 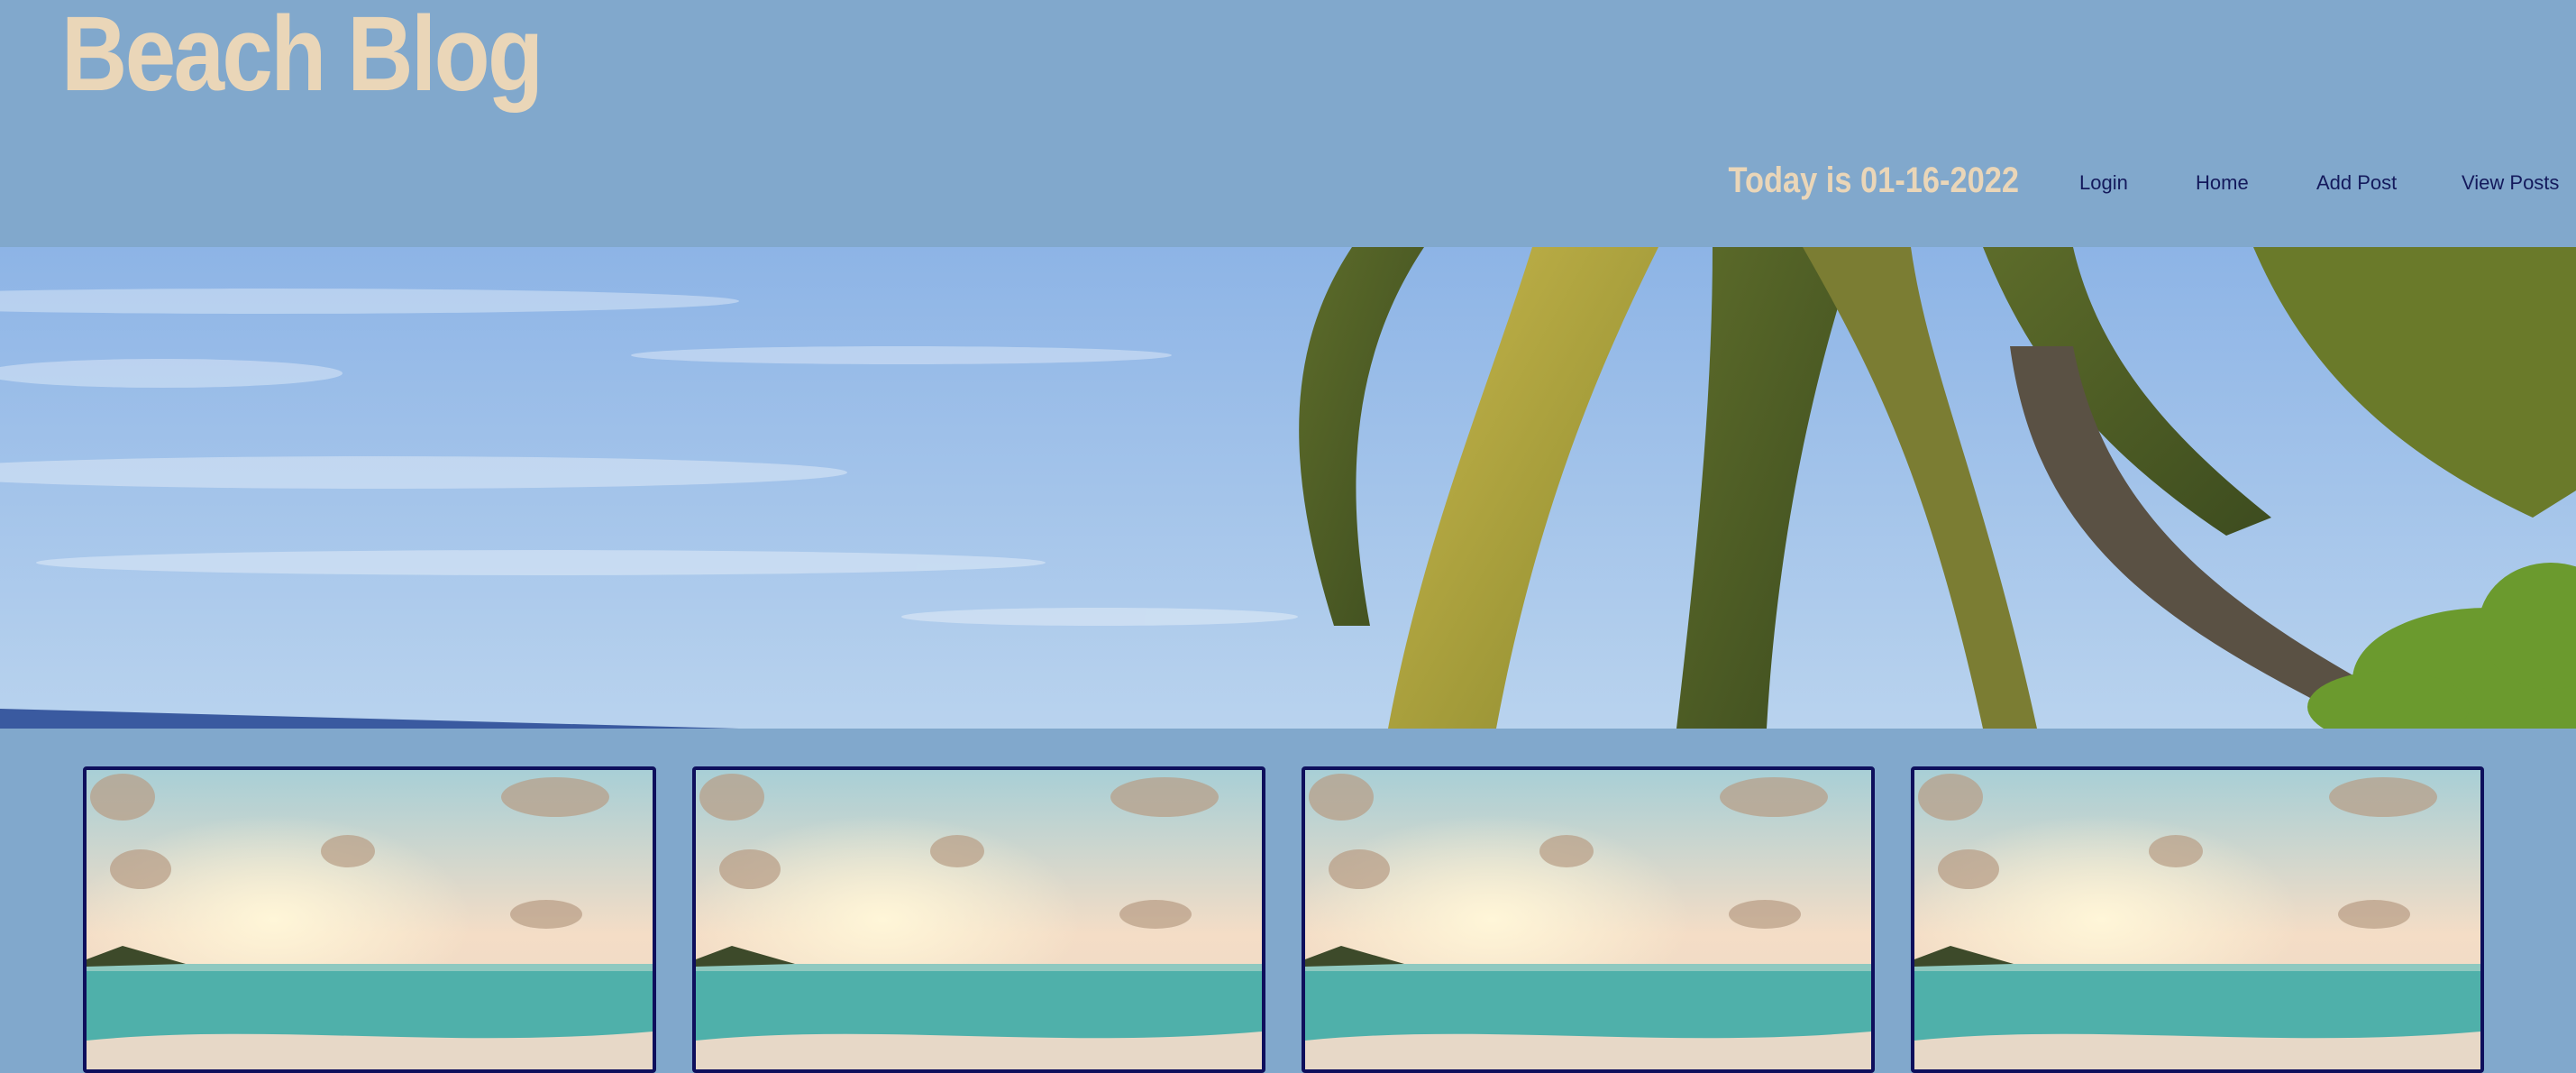 What do you see at coordinates (2356, 183) in the screenshot?
I see `nav-add-post-link: Add Post` at bounding box center [2356, 183].